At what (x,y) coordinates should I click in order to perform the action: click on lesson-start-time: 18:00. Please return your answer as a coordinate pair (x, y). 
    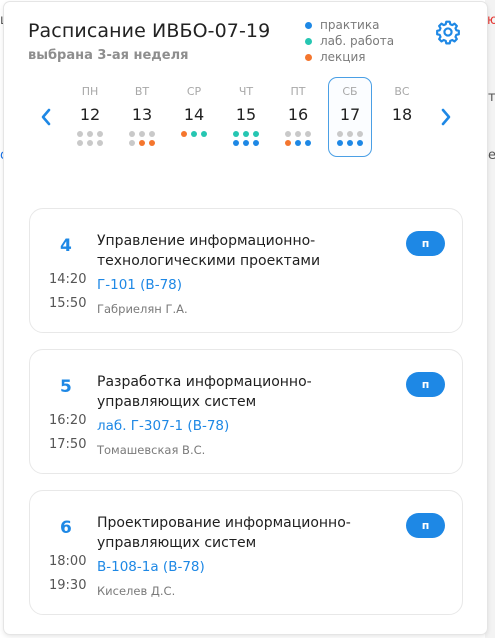
    Looking at the image, I should click on (68, 561).